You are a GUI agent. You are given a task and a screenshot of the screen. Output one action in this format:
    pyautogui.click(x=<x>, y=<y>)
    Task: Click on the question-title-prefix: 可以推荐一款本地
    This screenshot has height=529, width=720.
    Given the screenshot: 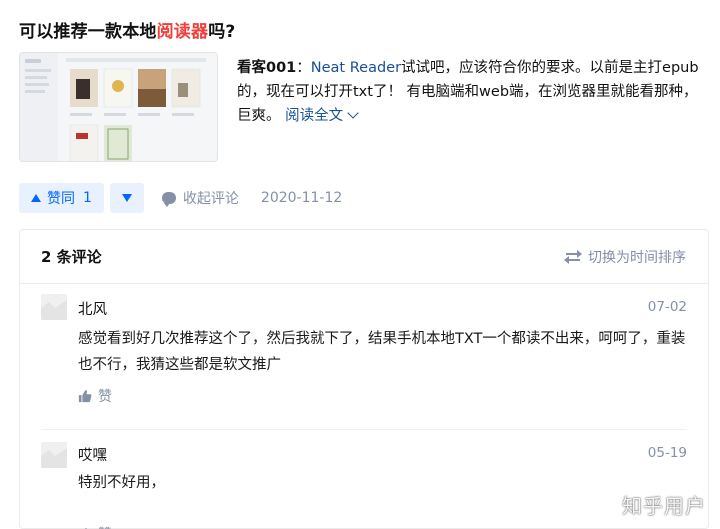 What is the action you would take?
    pyautogui.click(x=88, y=32)
    